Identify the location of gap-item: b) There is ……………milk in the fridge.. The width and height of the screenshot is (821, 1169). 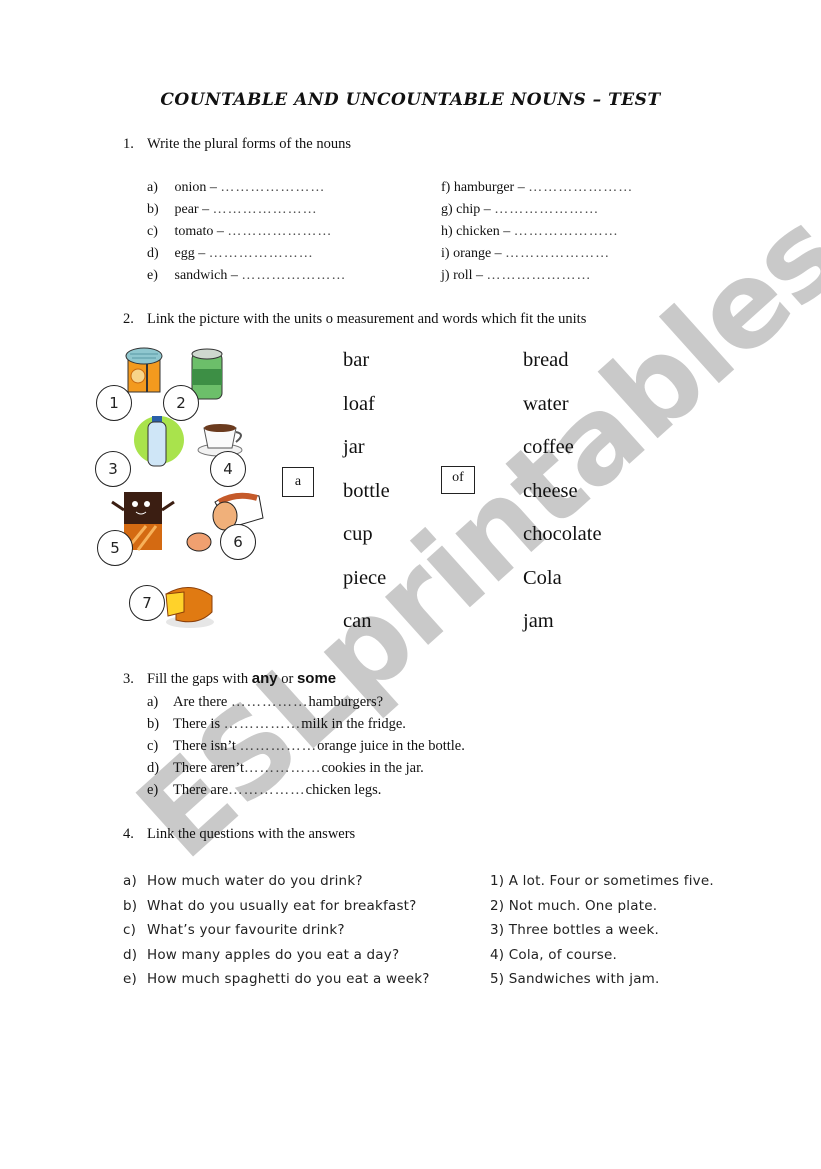
(276, 724).